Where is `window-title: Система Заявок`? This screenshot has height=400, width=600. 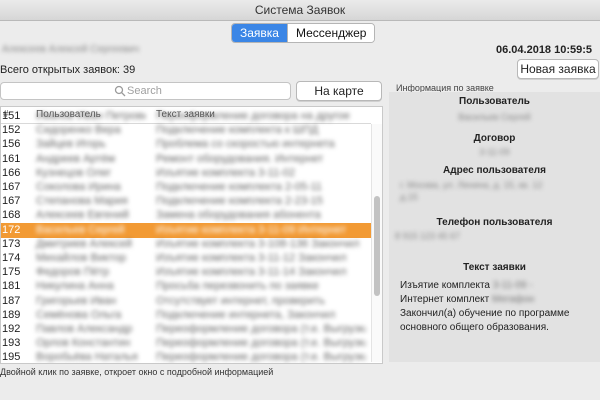
window-title: Система Заявок is located at coordinates (300, 10).